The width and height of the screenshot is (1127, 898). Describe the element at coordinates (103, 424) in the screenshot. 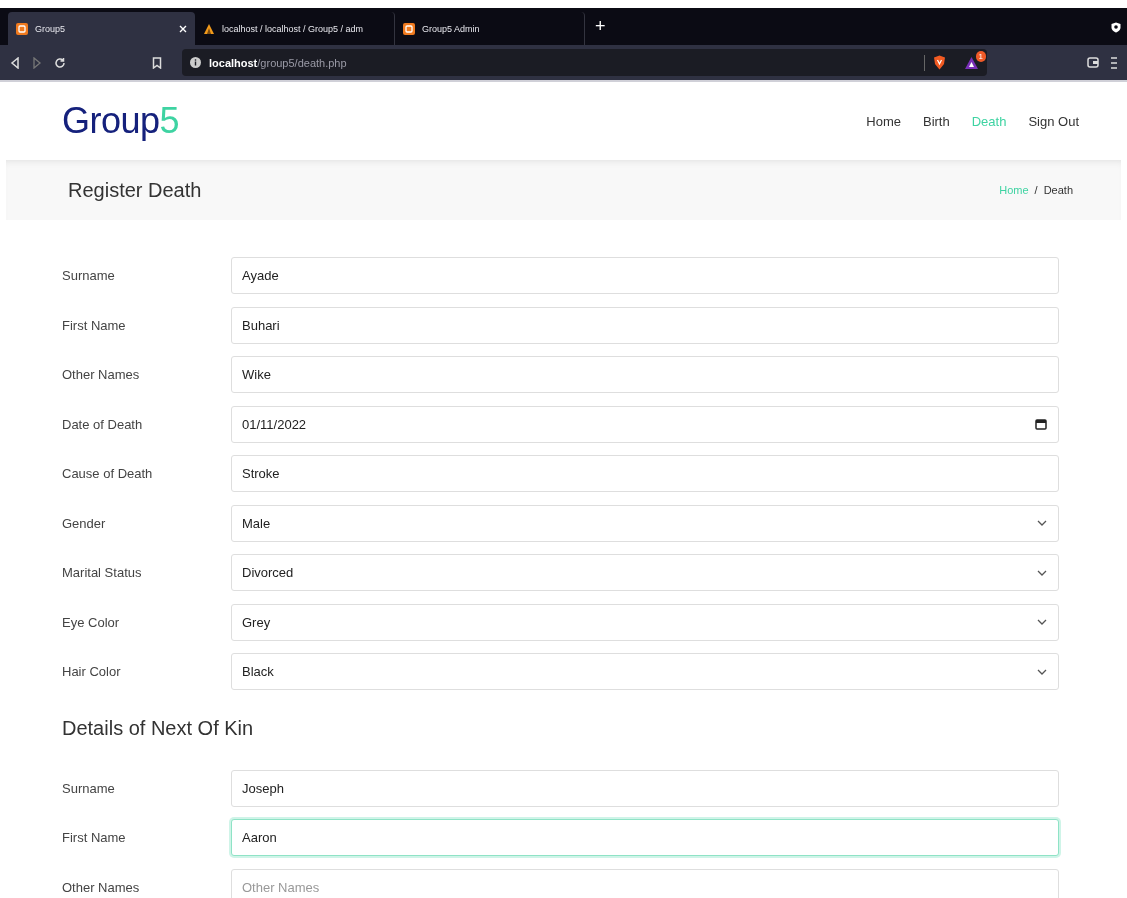

I see `field-label: Date of Death` at that location.